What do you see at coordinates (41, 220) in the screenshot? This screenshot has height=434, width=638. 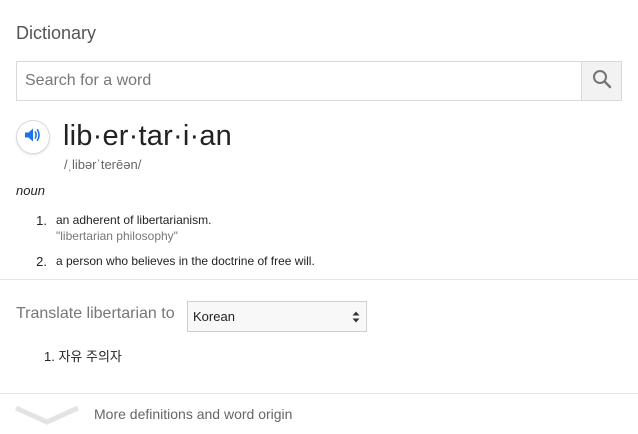 I see `definition-number: 1.` at bounding box center [41, 220].